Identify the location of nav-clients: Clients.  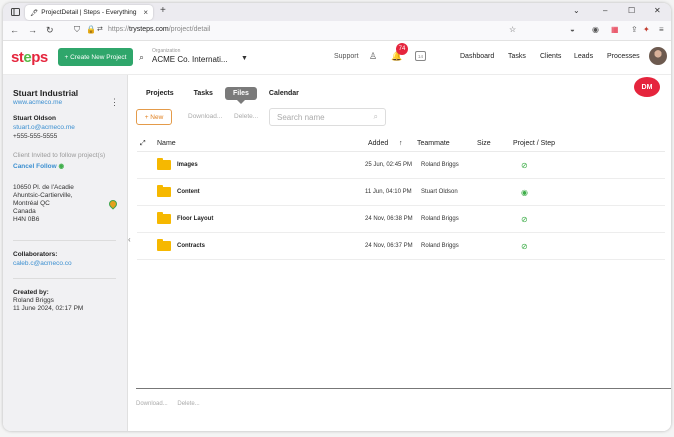
(550, 56).